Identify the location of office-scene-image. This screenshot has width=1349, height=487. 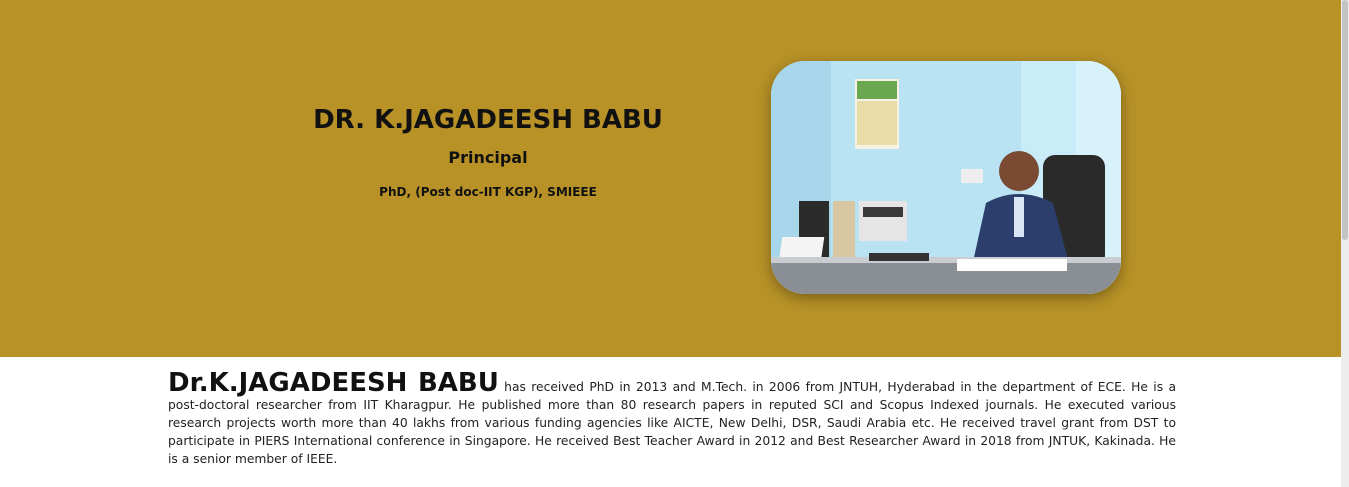
(946, 177).